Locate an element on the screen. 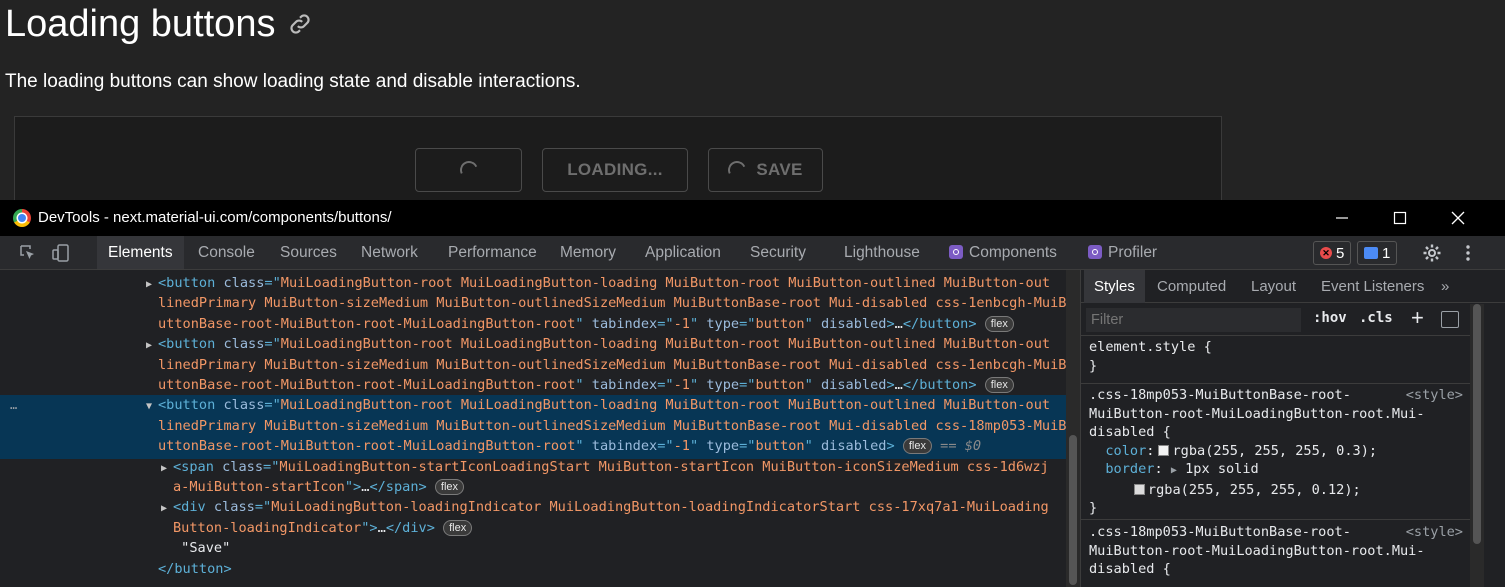 Image resolution: width=1505 pixels, height=587 pixels. tab-memory: Memory is located at coordinates (588, 252).